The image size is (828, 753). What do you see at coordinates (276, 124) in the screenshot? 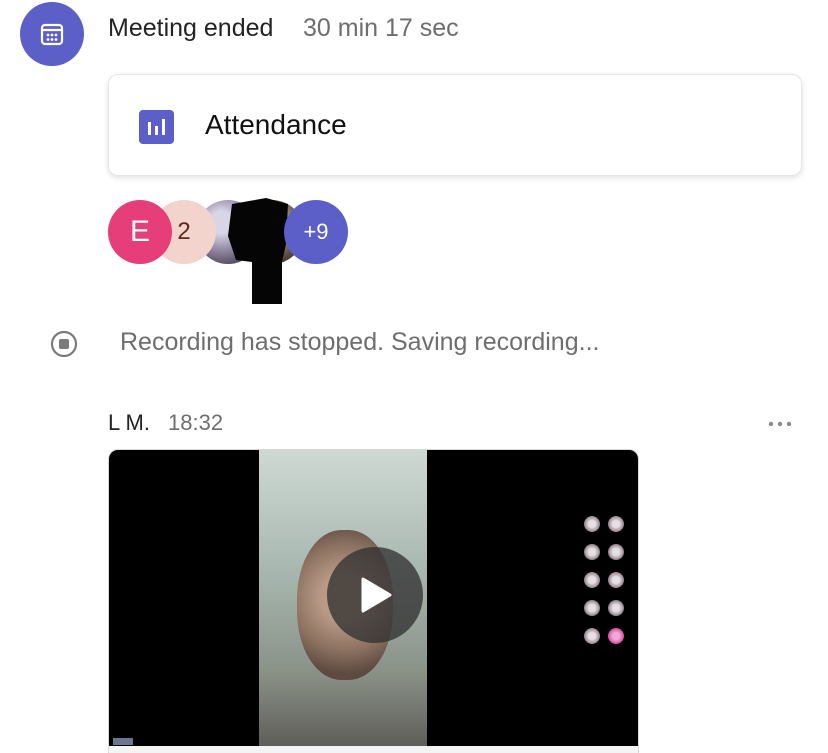
I see `attendance-label: Attendance` at bounding box center [276, 124].